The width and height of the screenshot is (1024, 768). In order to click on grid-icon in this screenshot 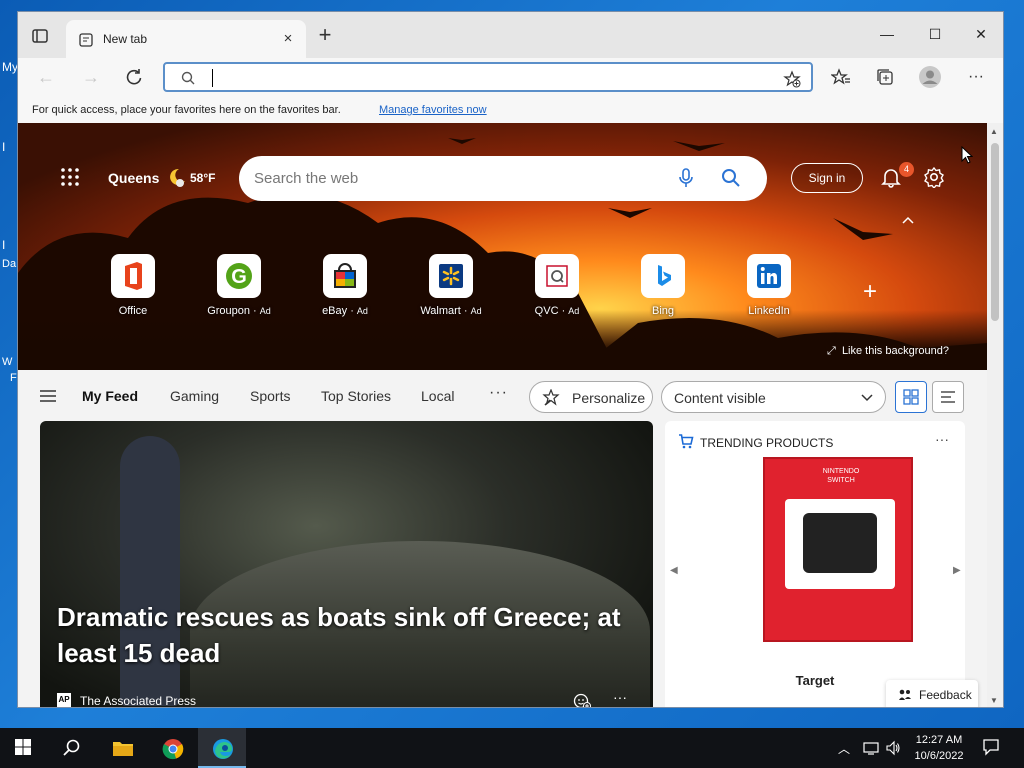, I will do `click(911, 397)`.